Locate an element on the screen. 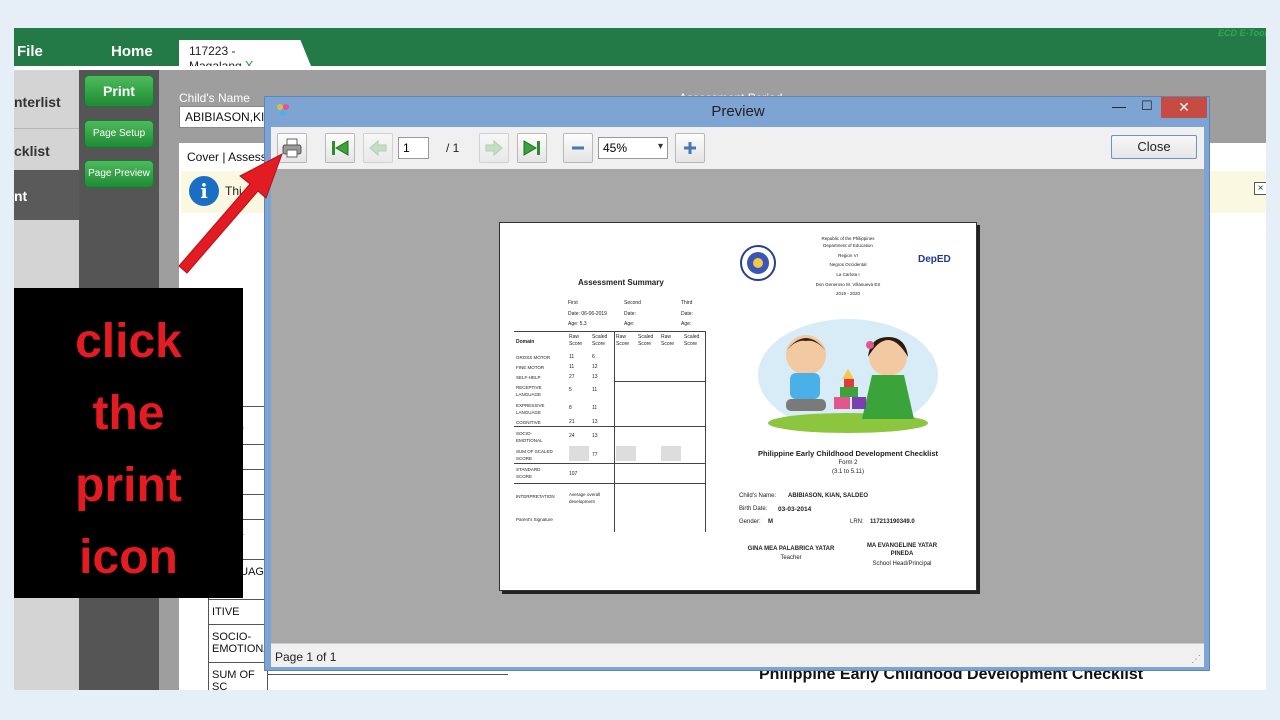 This screenshot has height=720, width=1280. col-raw-1: Raw Score is located at coordinates (576, 340).